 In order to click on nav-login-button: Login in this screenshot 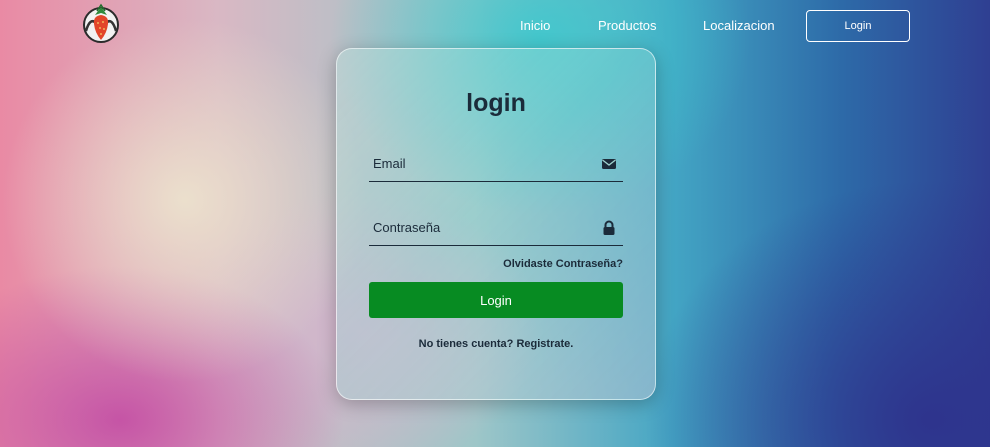, I will do `click(858, 26)`.